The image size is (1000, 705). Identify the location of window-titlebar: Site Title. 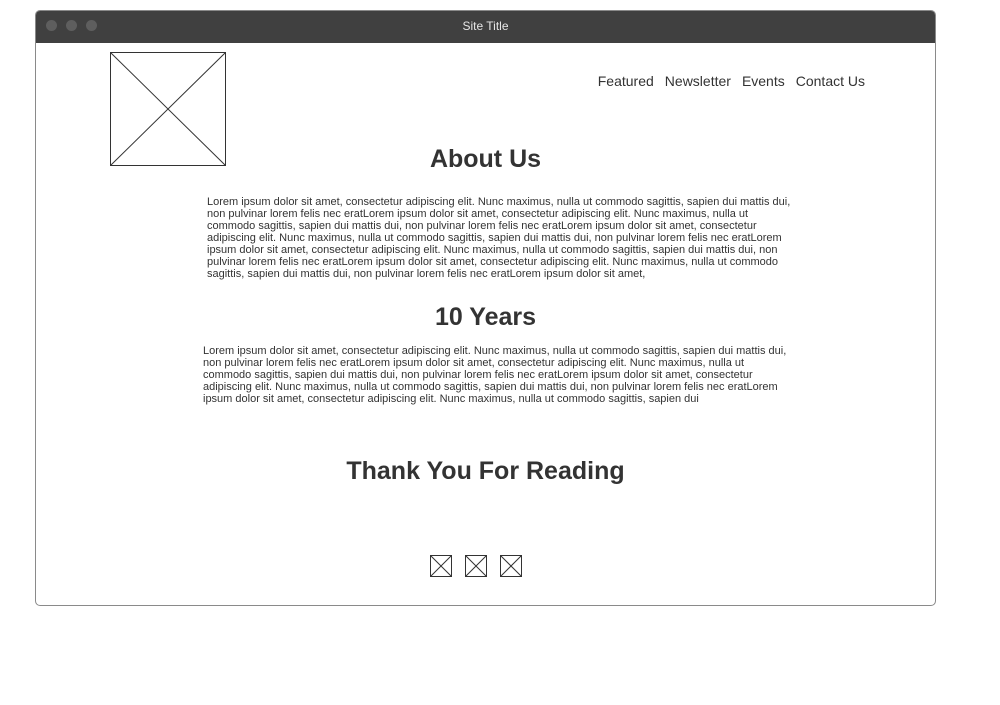
(485, 27).